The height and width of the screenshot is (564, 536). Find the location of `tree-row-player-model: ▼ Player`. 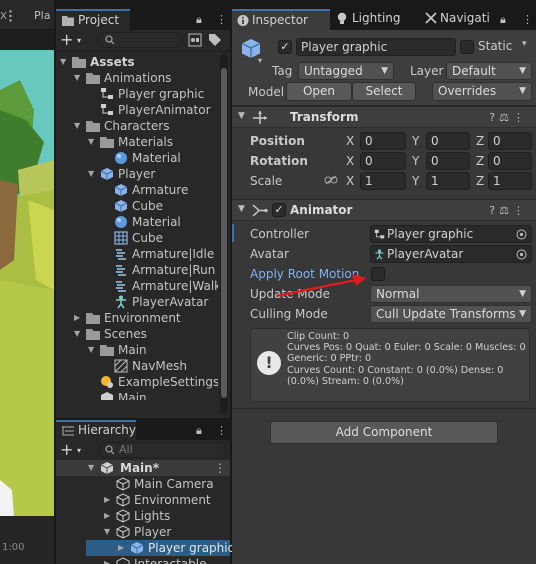

tree-row-player-model: ▼ Player is located at coordinates (136, 174).